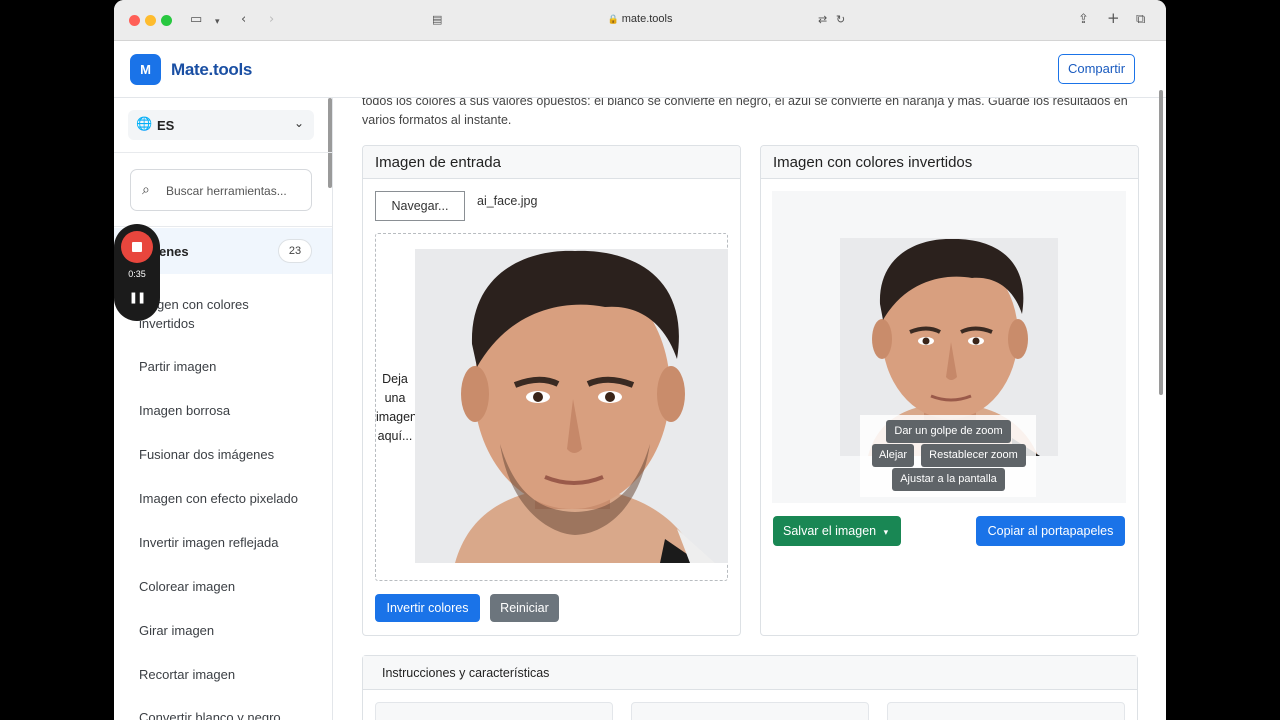 The image size is (1280, 720). I want to click on chevron-down-icon: ⌄, so click(298, 123).